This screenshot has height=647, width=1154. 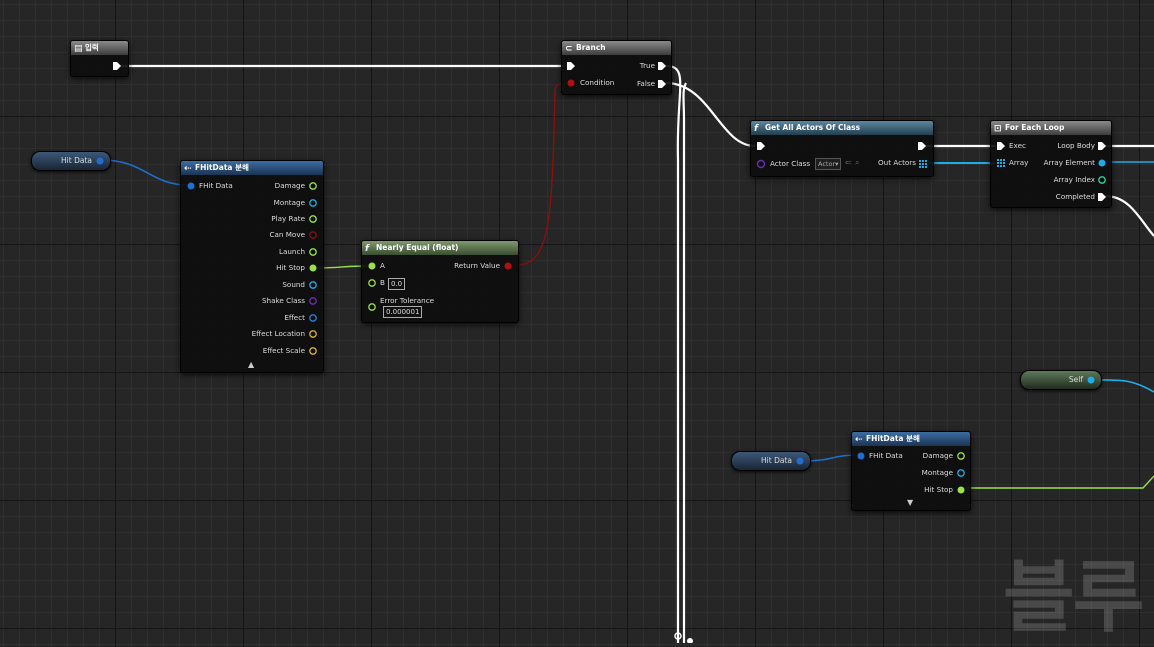 What do you see at coordinates (99, 48) in the screenshot?
I see `input-node-header: ▤ 입력` at bounding box center [99, 48].